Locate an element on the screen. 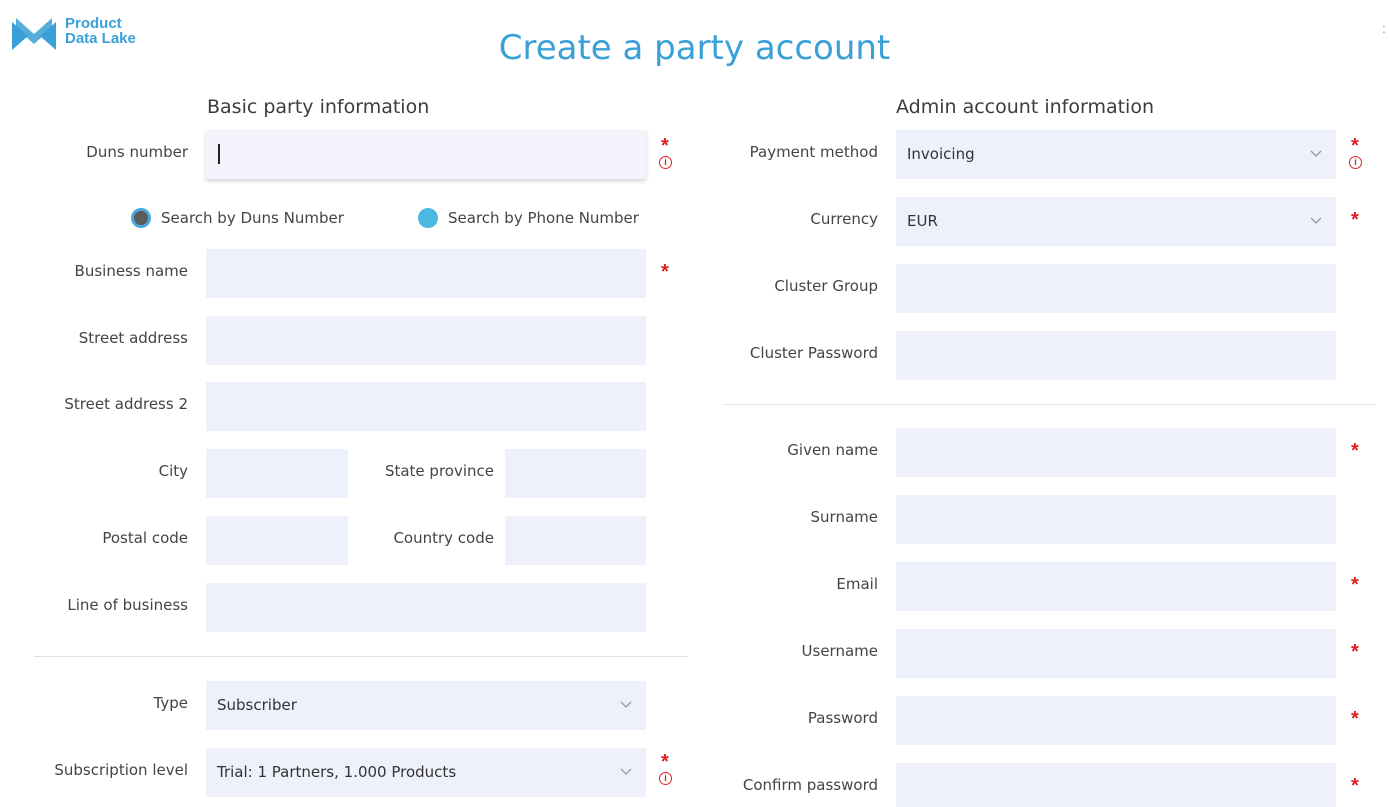  given-name-input is located at coordinates (1116, 452).